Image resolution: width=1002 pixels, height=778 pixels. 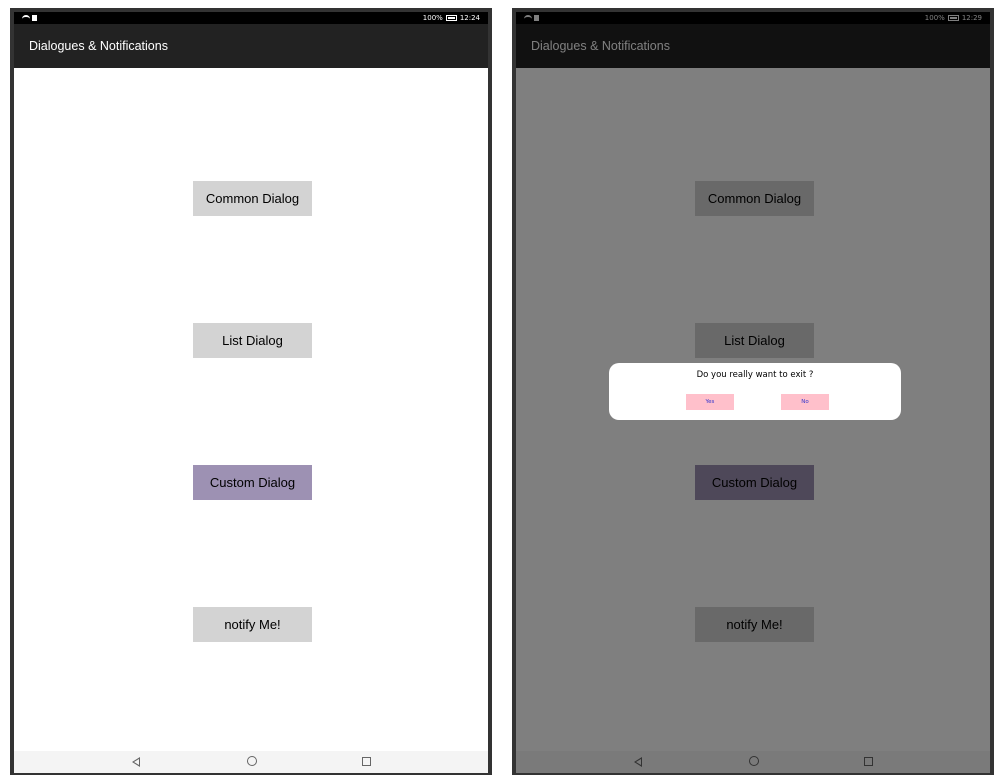 I want to click on list-dialog-button: List Dialog, so click(x=252, y=340).